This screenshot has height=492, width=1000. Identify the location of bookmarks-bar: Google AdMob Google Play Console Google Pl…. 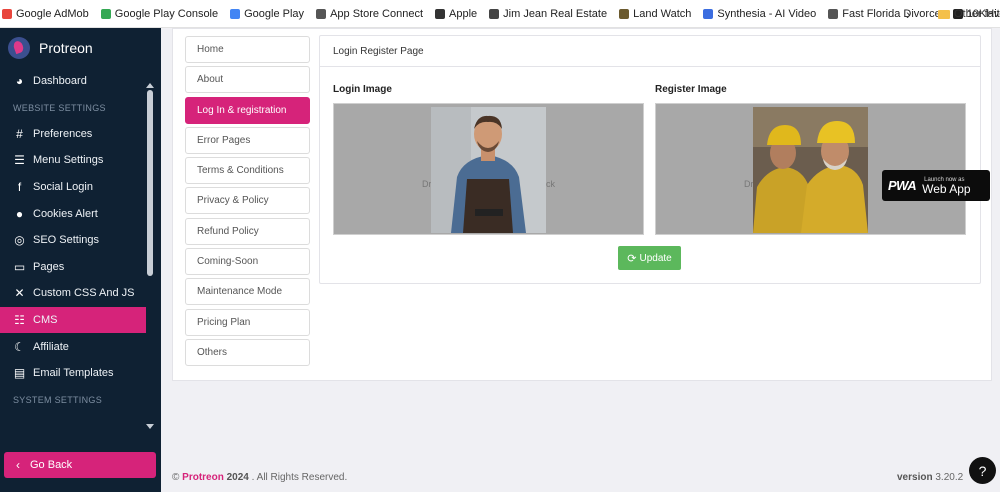
(500, 14).